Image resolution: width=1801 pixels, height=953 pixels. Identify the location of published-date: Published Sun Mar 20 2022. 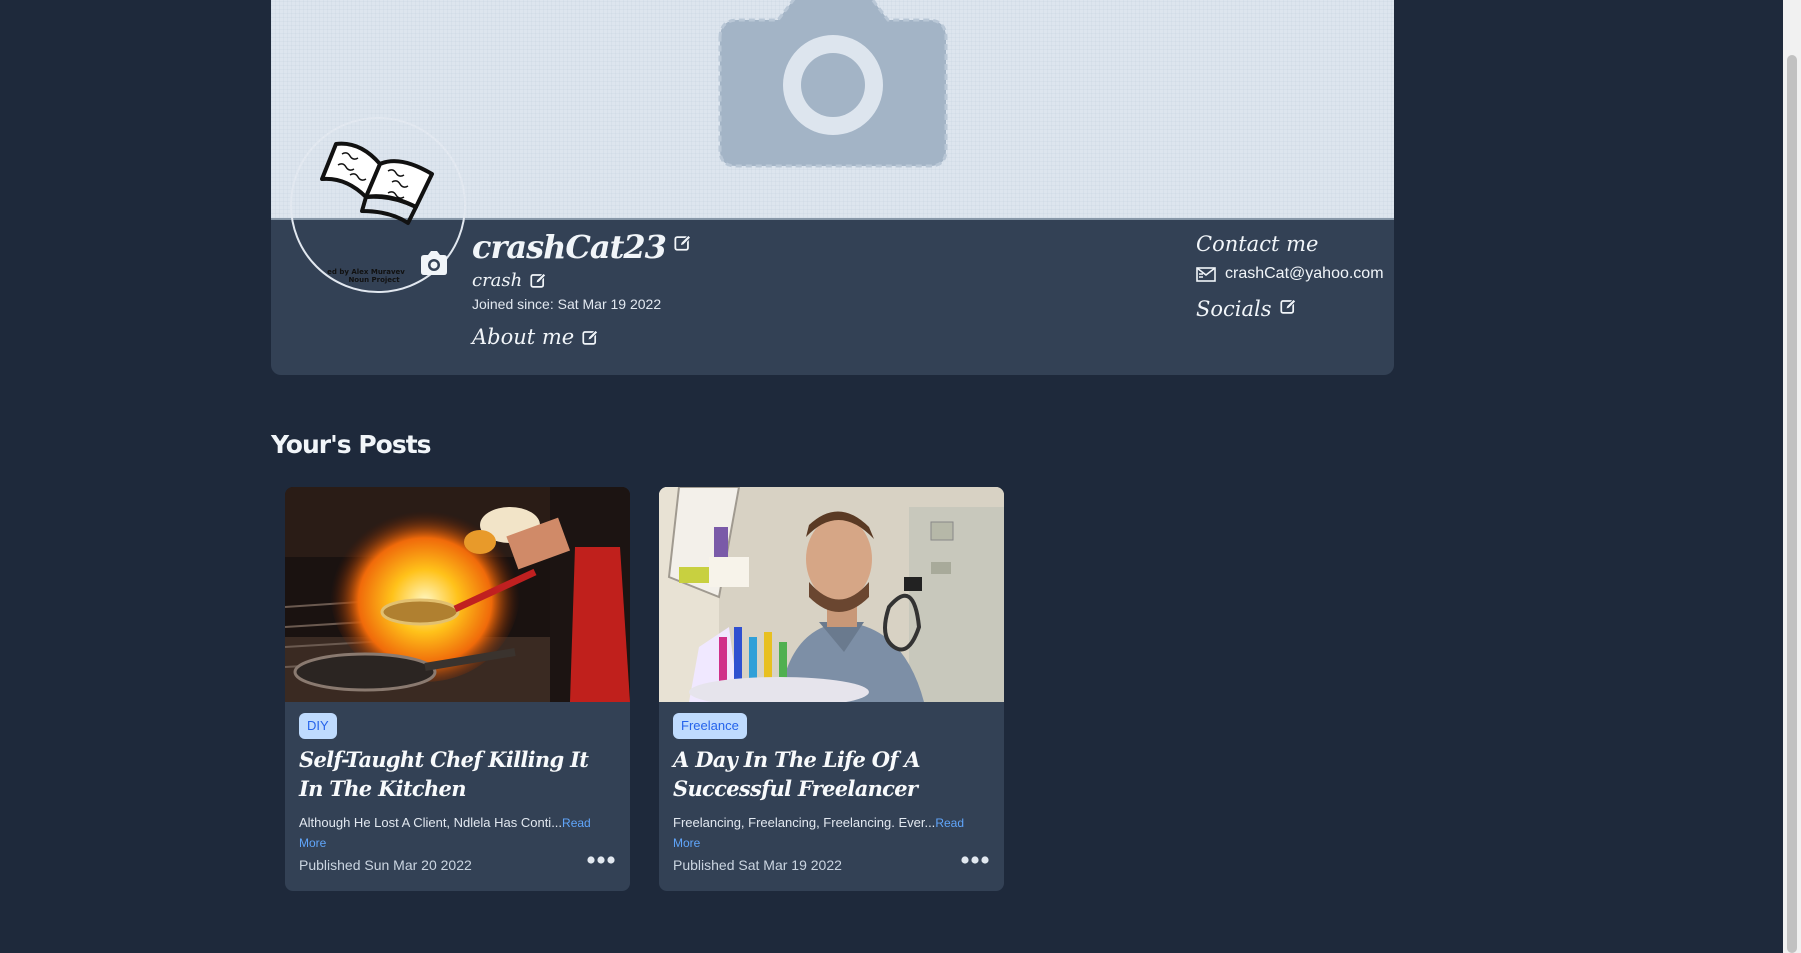
(385, 865).